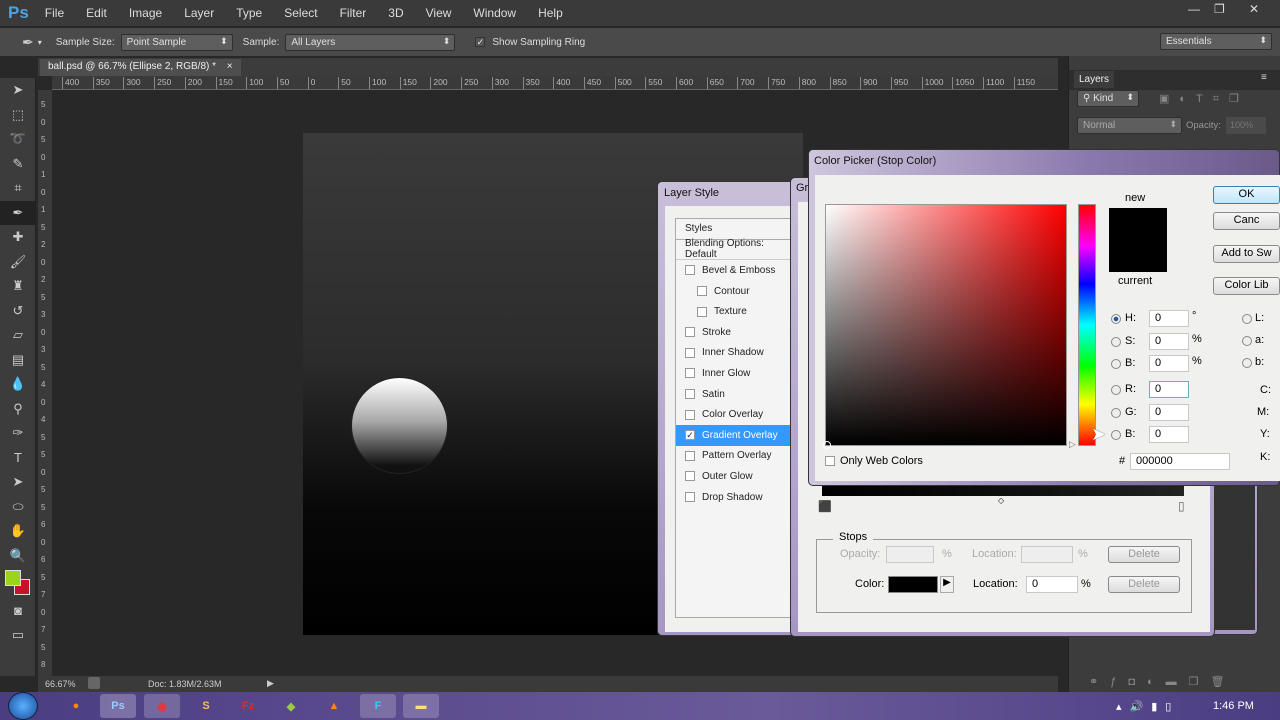 This screenshot has height=720, width=1280. What do you see at coordinates (230, 66) in the screenshot?
I see `close-tab-icon: ×` at bounding box center [230, 66].